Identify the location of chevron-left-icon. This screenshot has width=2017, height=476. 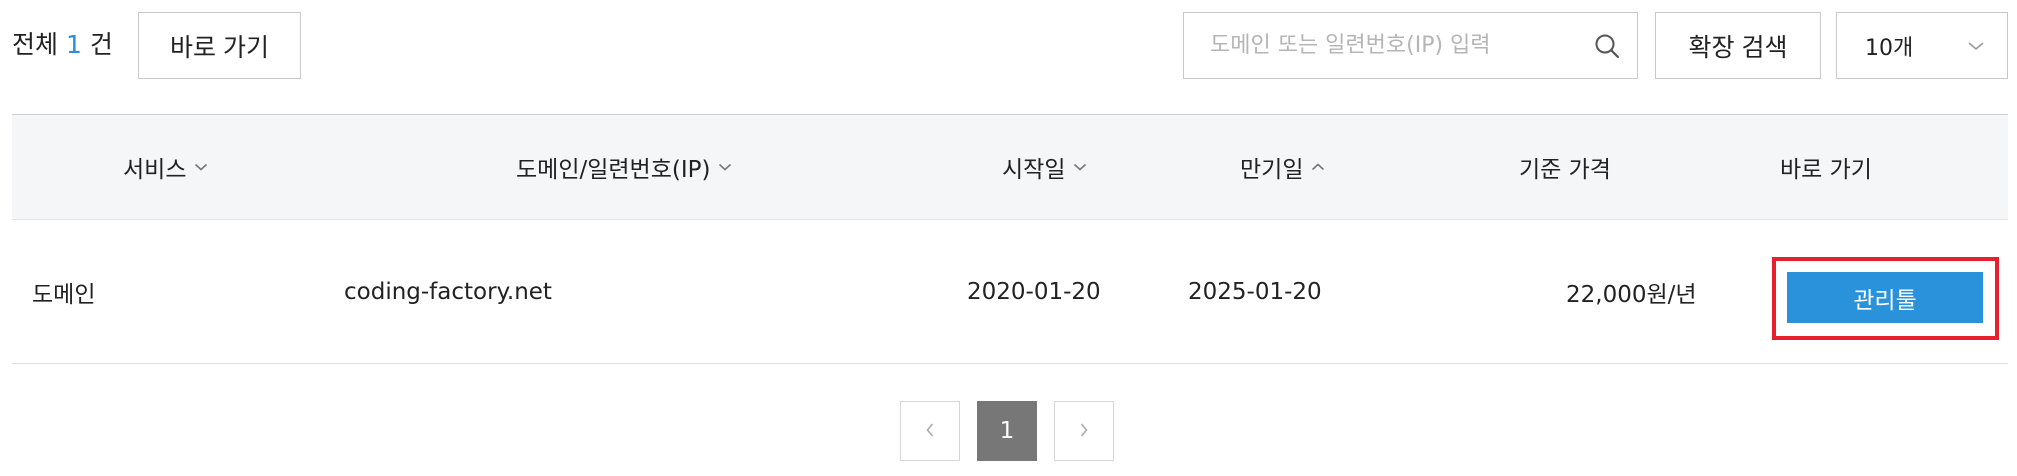
(930, 431).